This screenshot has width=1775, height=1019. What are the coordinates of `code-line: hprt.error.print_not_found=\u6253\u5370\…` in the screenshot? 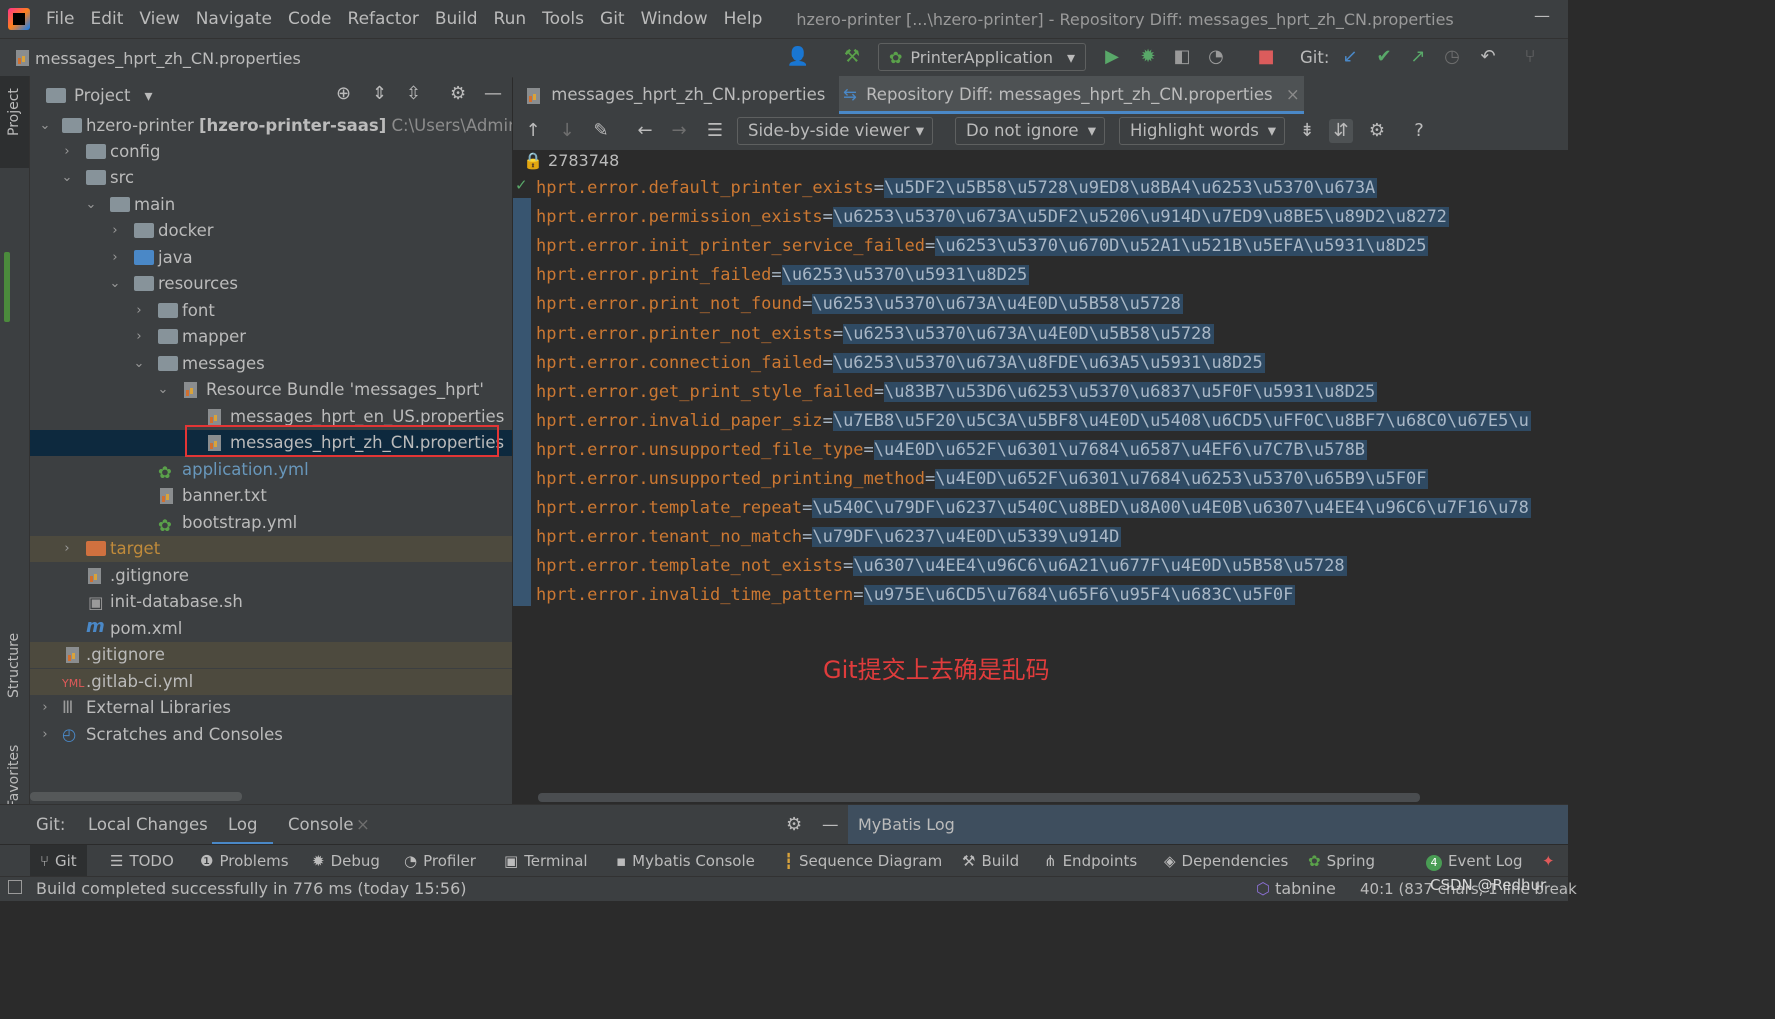 It's located at (859, 304).